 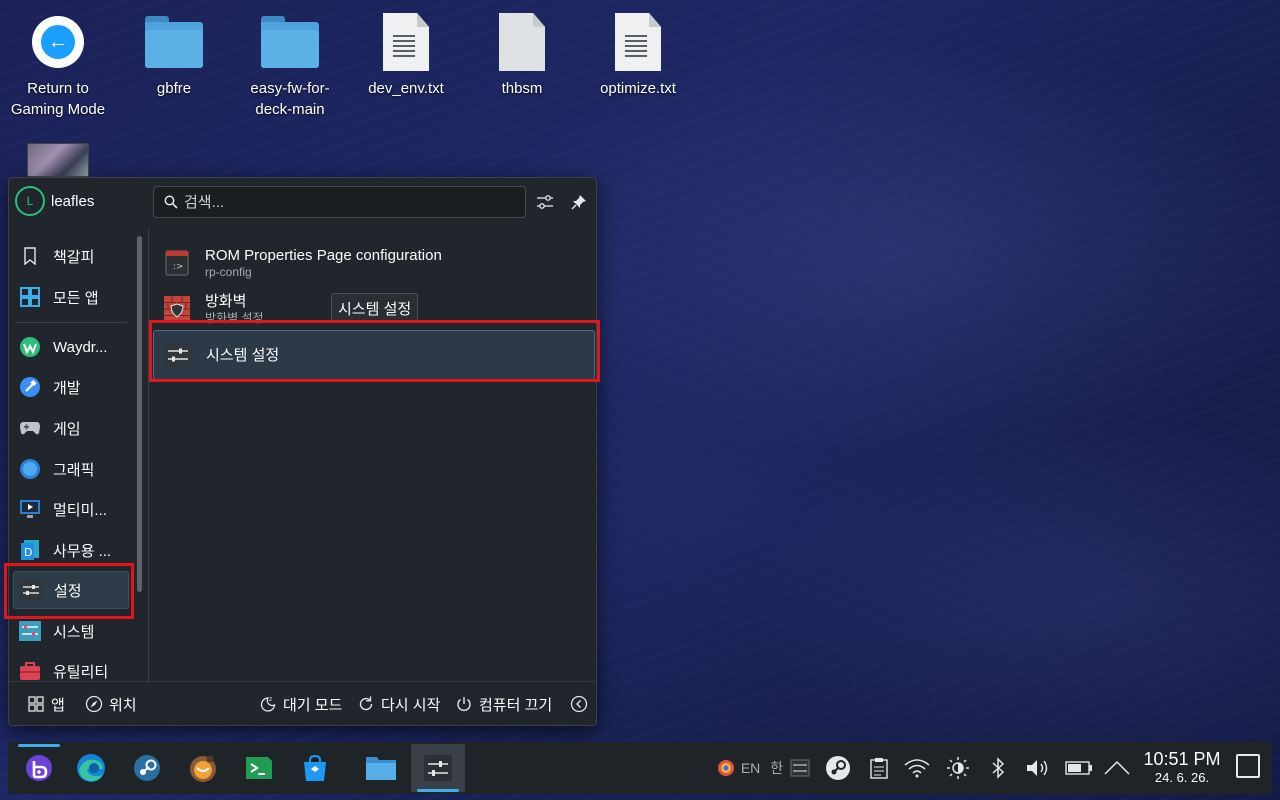 I want to click on all-apps-icon, so click(x=30, y=297).